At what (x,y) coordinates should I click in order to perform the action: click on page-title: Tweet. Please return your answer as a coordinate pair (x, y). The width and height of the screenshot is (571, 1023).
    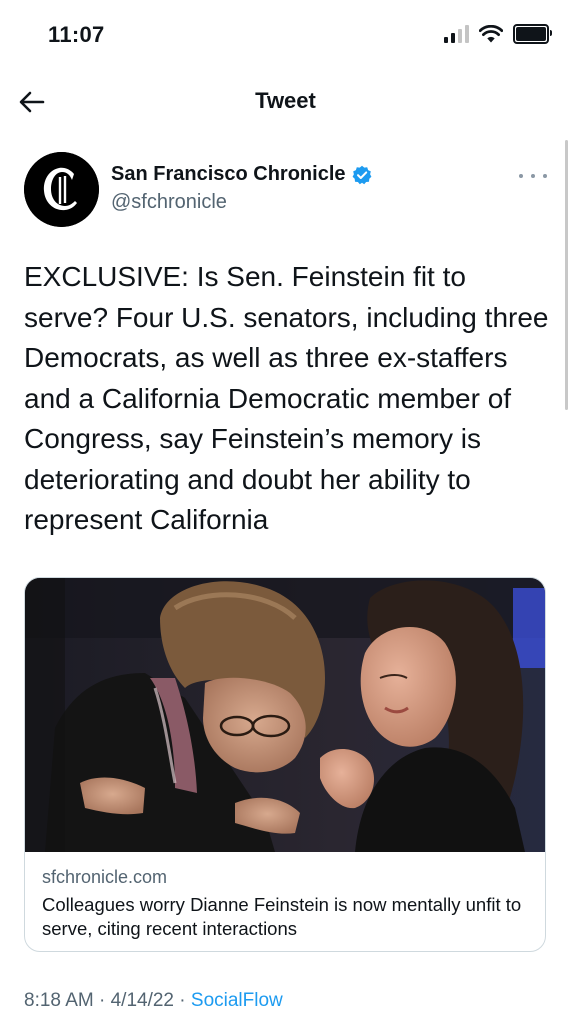
    Looking at the image, I should click on (285, 100).